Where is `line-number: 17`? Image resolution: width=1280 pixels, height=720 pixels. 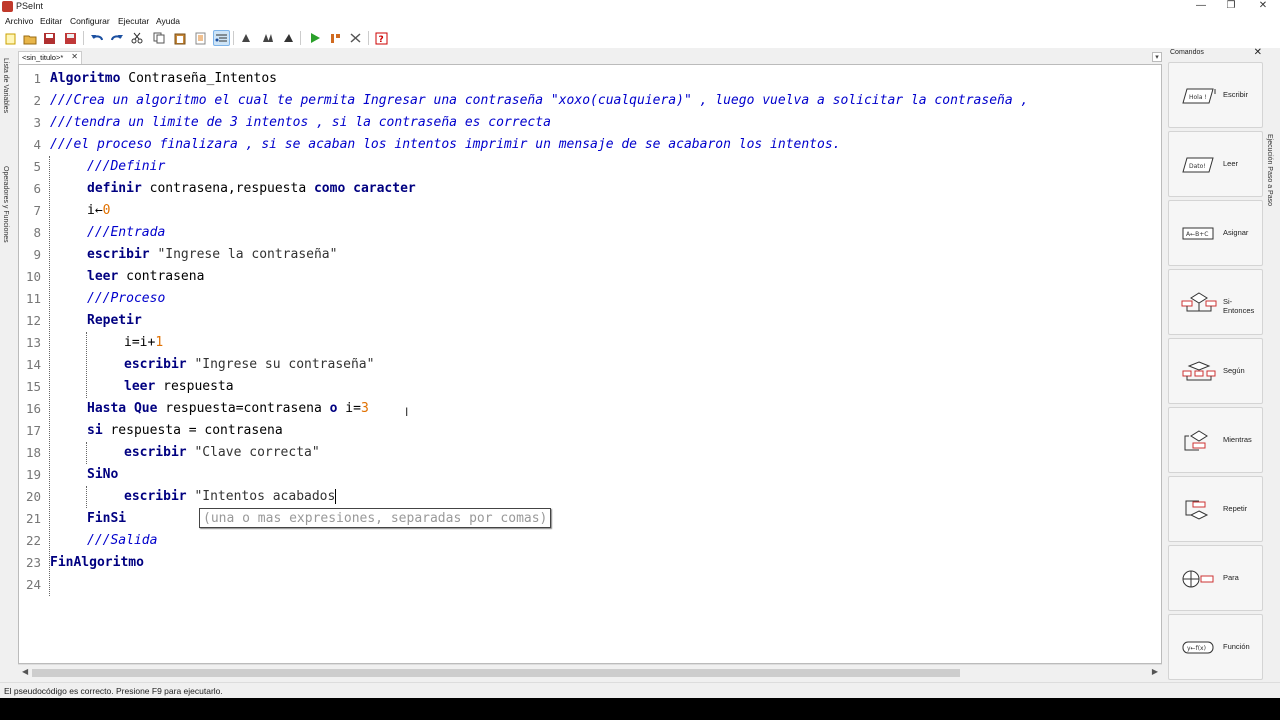 line-number: 17 is located at coordinates (33, 430).